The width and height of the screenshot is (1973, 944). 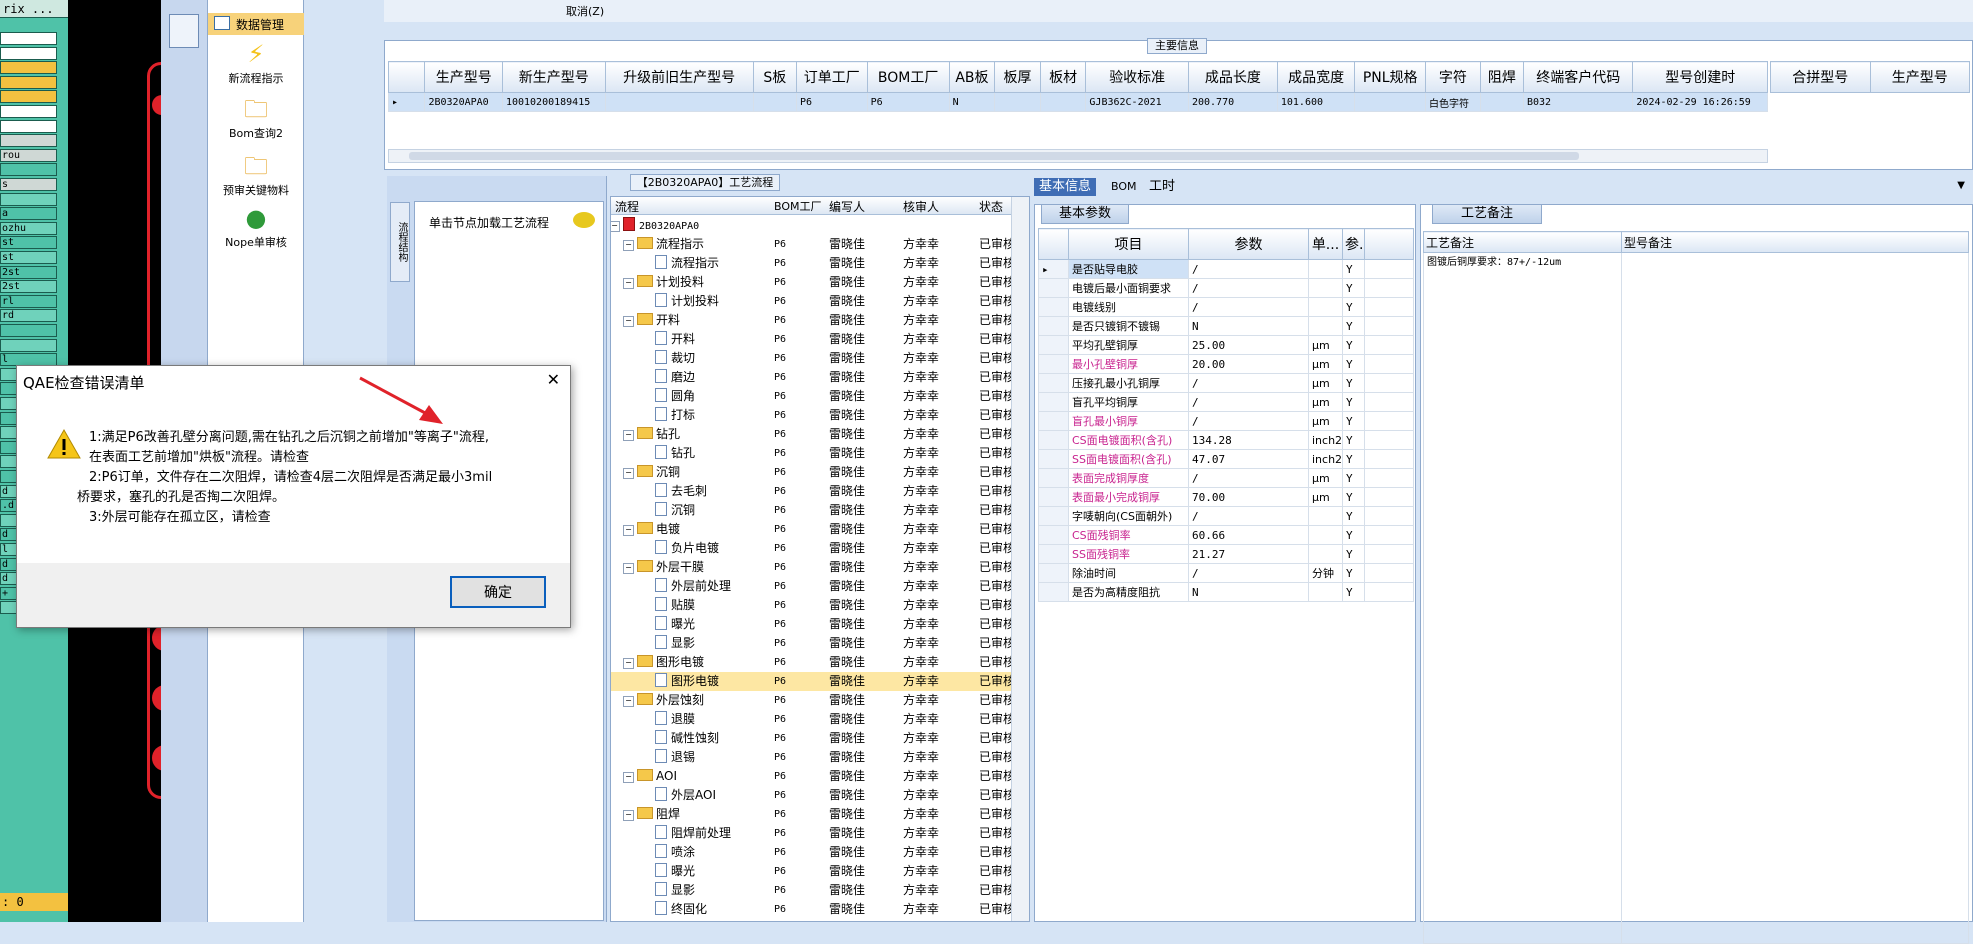 What do you see at coordinates (679, 77) in the screenshot?
I see `column-header: 升级前旧生产型号` at bounding box center [679, 77].